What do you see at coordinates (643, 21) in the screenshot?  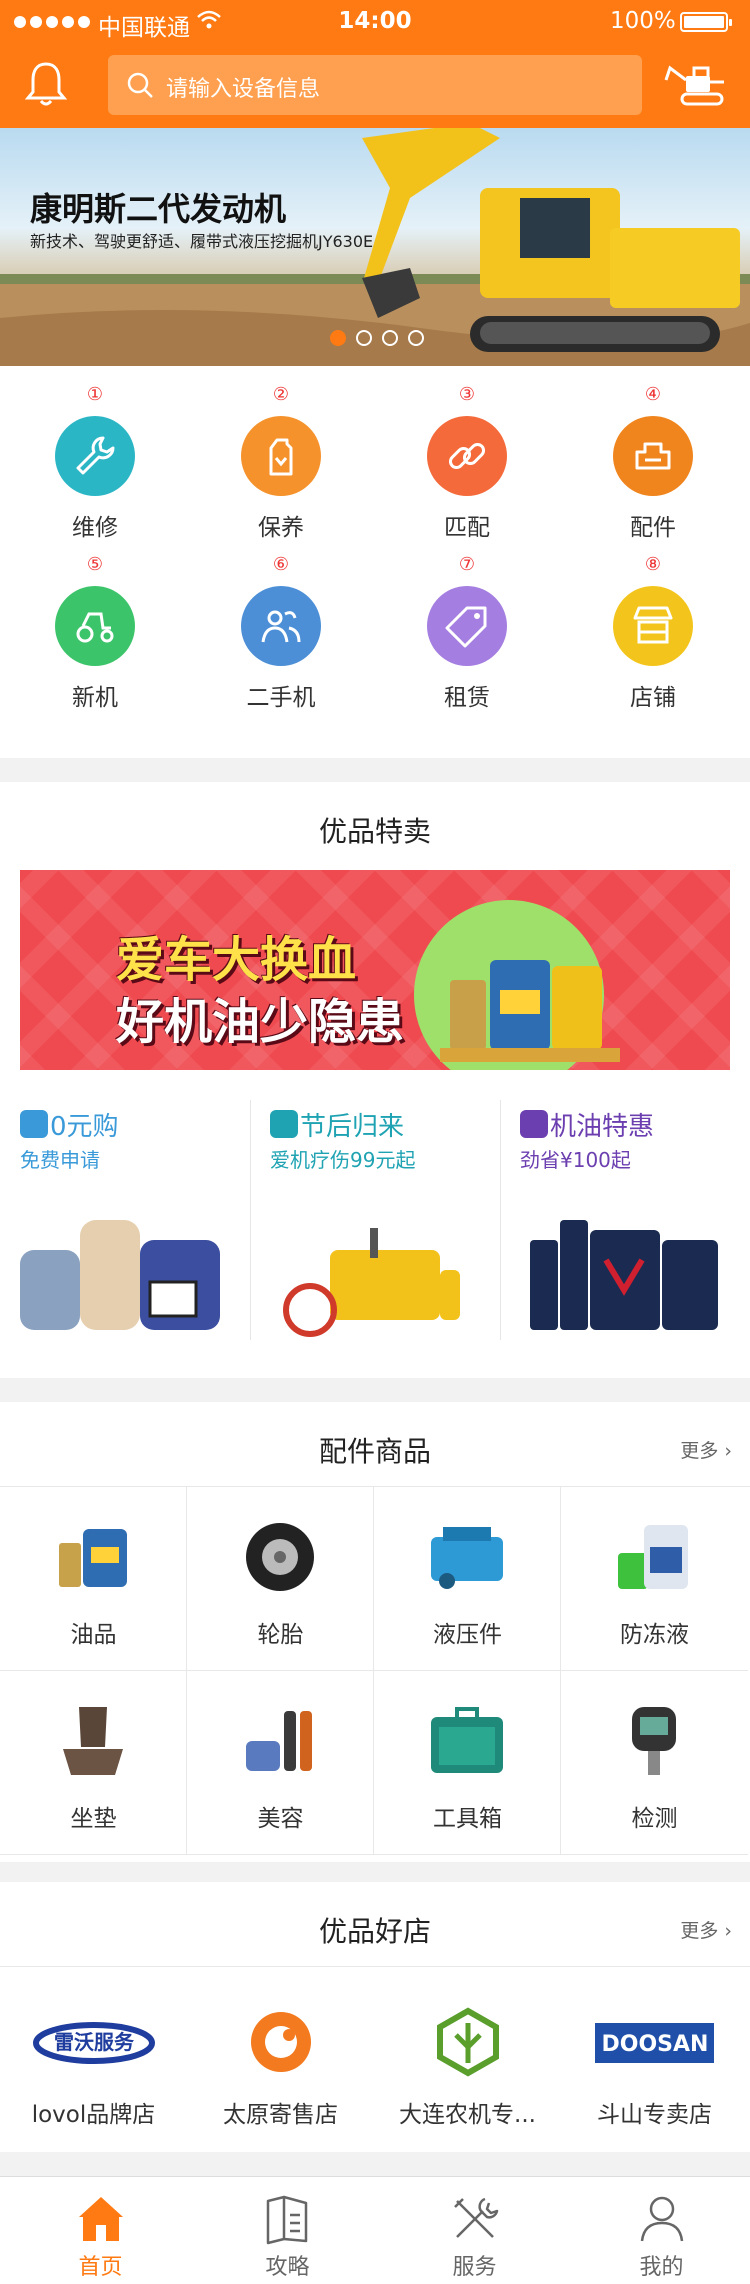 I see `battery-percent: 100%` at bounding box center [643, 21].